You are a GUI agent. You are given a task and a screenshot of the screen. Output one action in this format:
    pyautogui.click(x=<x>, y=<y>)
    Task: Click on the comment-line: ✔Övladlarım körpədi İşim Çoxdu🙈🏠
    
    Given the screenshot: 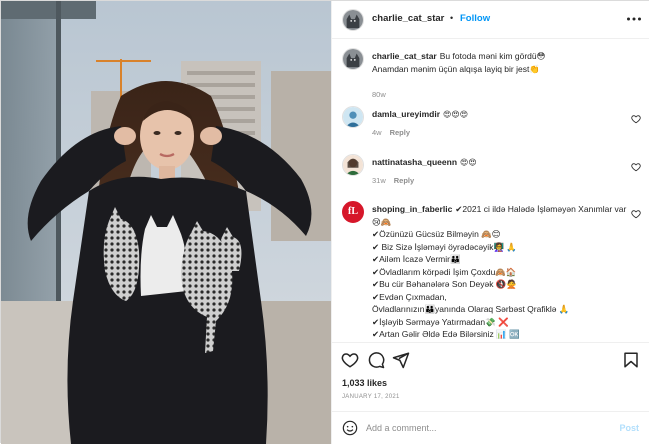 What is the action you would take?
    pyautogui.click(x=444, y=271)
    